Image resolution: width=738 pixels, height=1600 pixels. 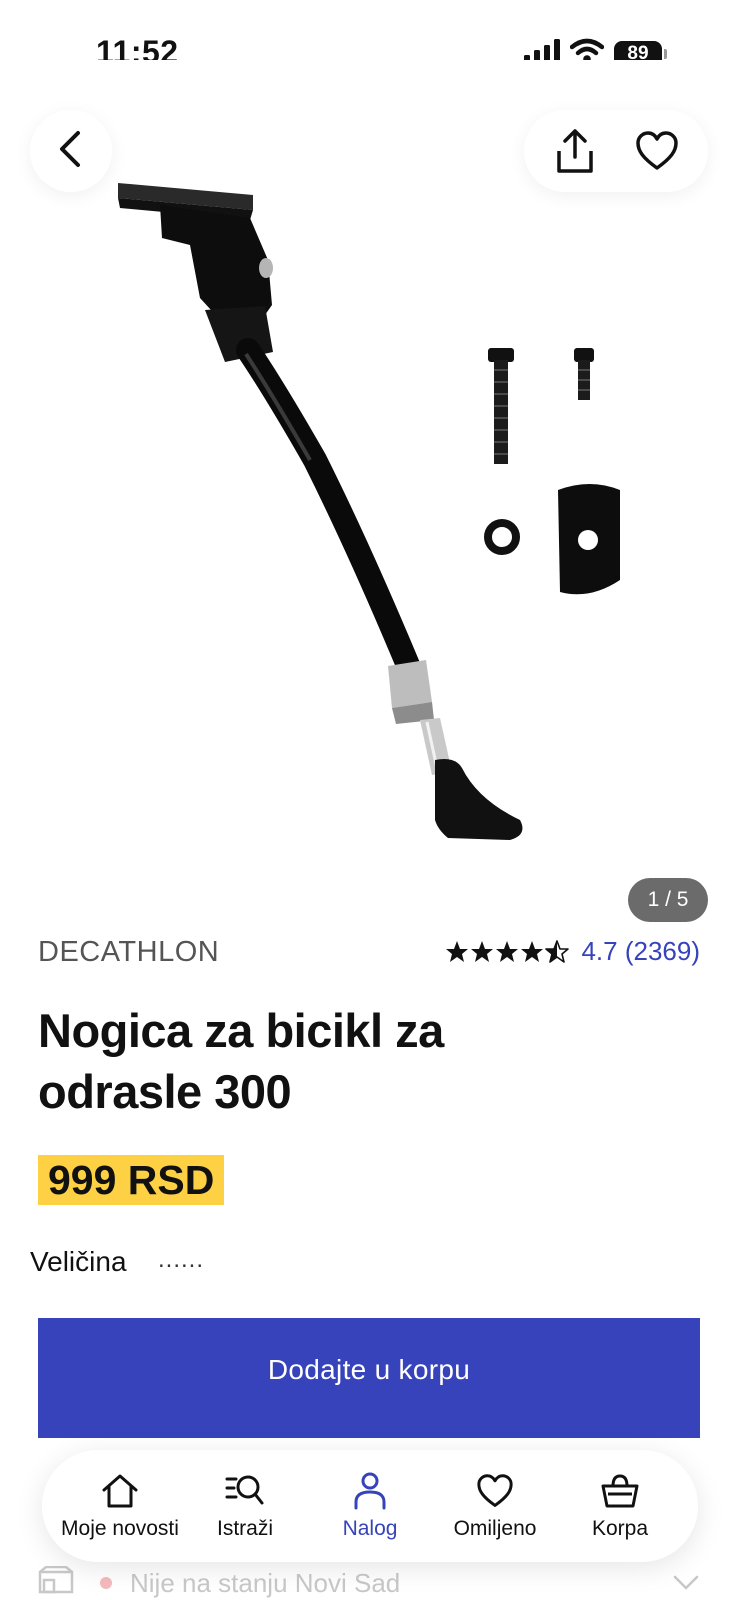 What do you see at coordinates (56, 1582) in the screenshot?
I see `store-icon` at bounding box center [56, 1582].